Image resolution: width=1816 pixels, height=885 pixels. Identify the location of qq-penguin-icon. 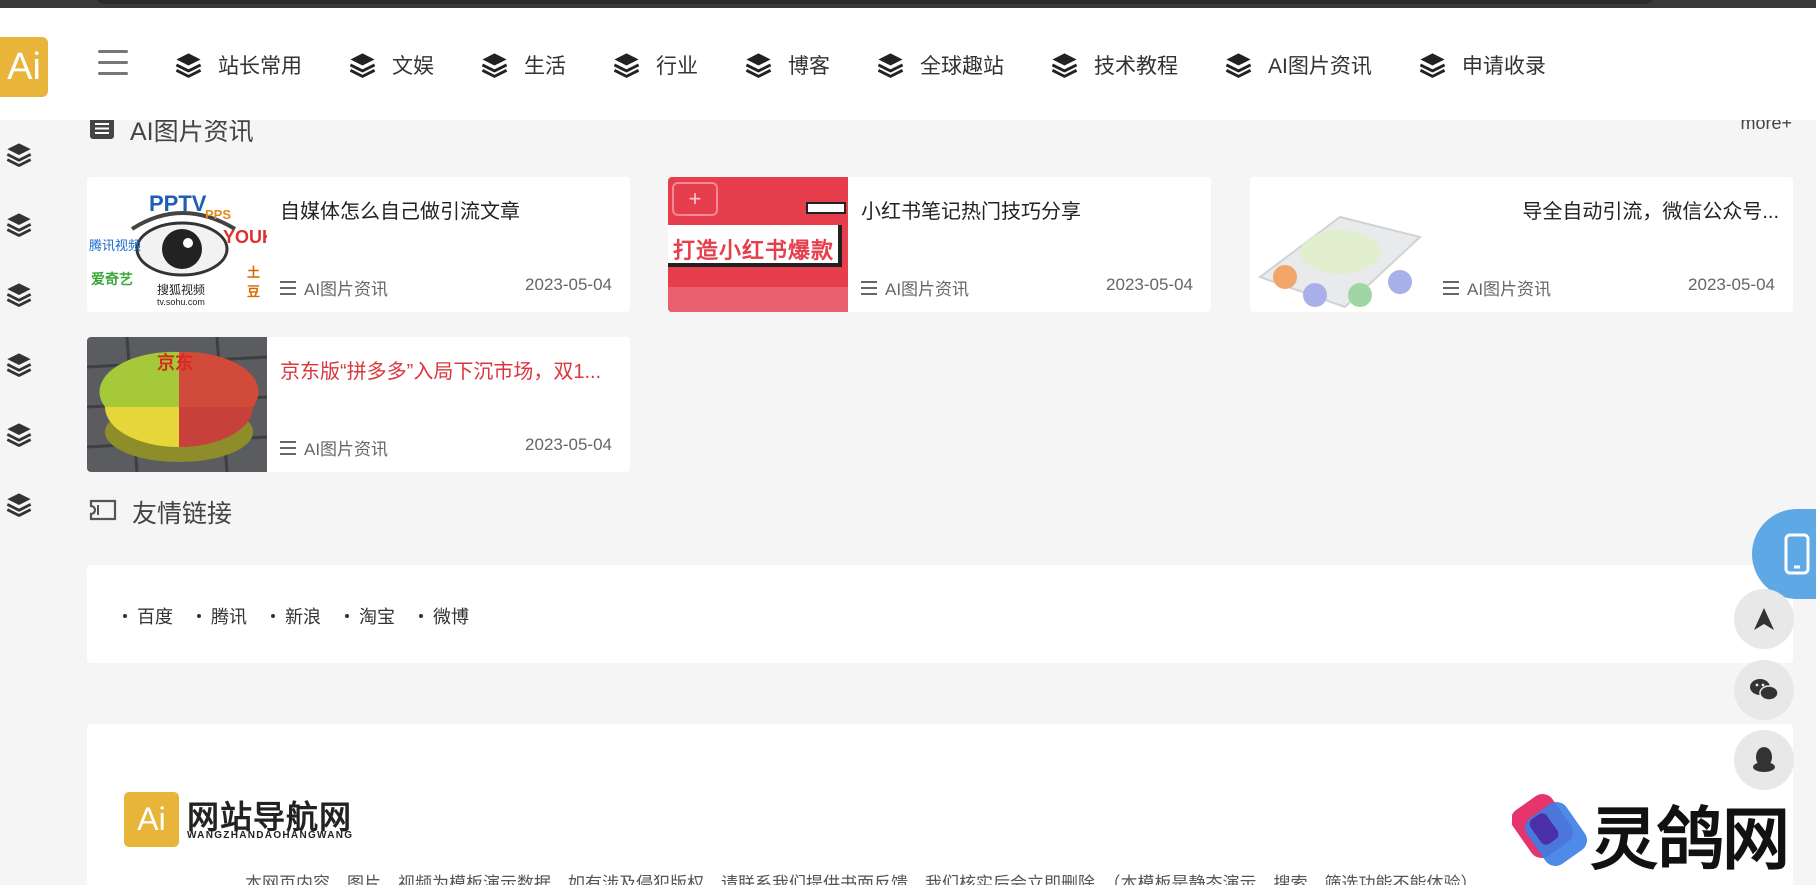
(1764, 759).